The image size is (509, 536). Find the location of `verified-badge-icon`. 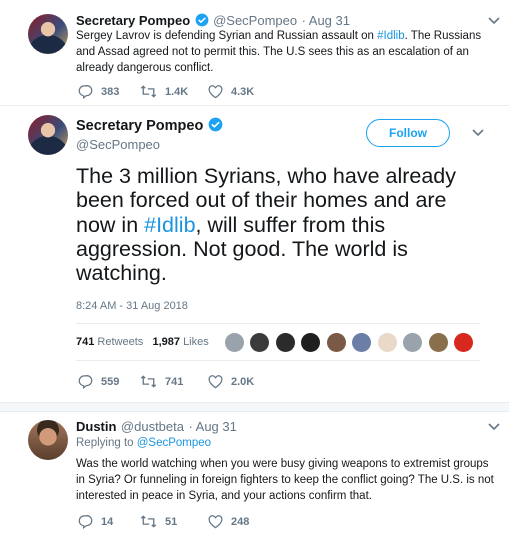

verified-badge-icon is located at coordinates (215, 127).